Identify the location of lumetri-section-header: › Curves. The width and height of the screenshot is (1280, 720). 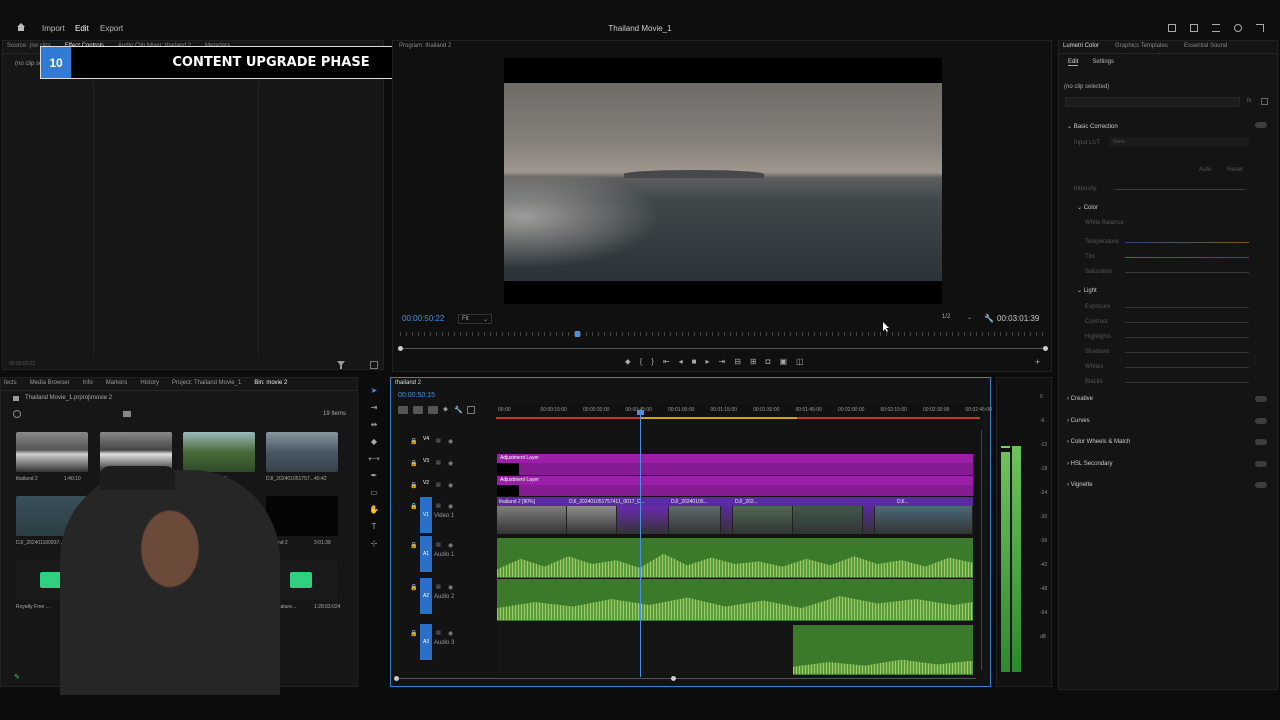
(1078, 421).